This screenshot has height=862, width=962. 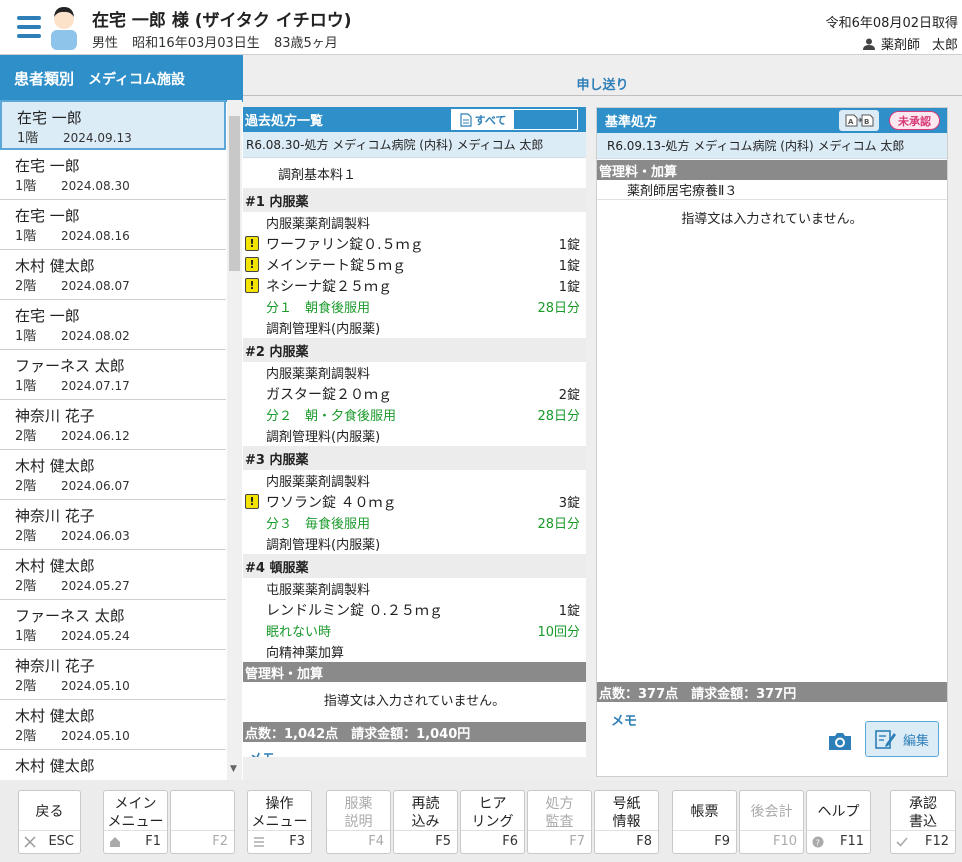 I want to click on patient-name: 在宅 一郎 様 (ザイタク イチロウ), so click(x=222, y=21).